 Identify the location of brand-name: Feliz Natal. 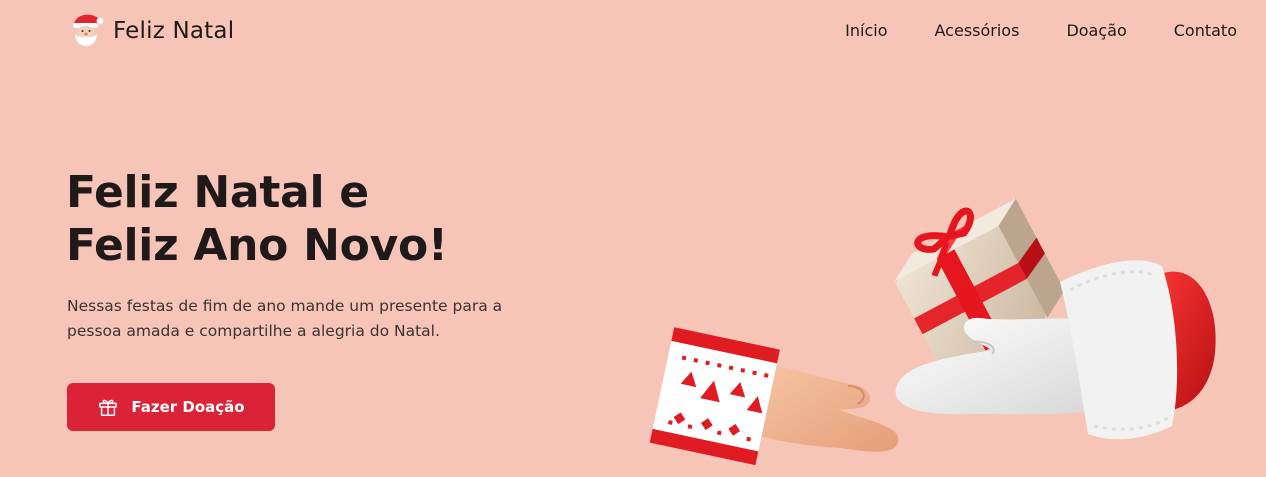
(174, 31).